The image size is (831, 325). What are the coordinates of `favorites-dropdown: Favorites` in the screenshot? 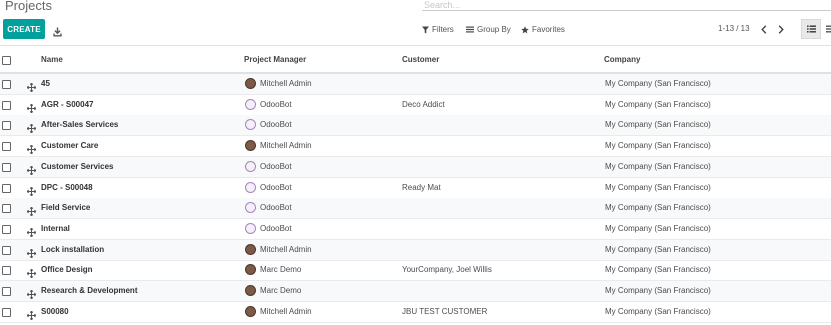 It's located at (543, 29).